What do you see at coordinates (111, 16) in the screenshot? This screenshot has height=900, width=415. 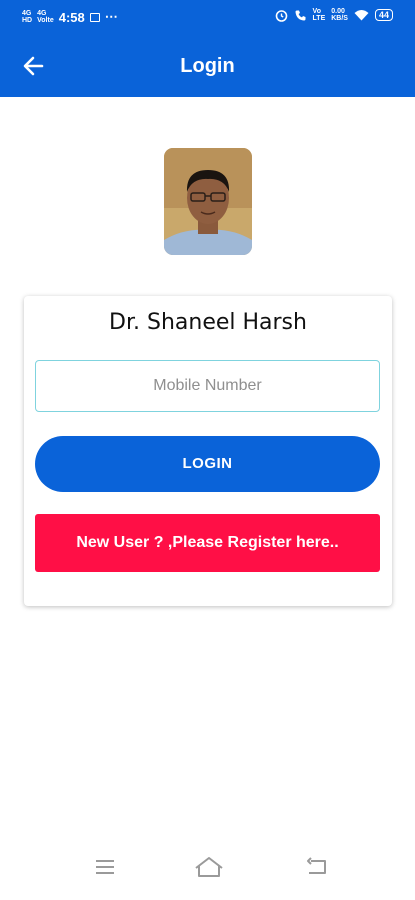 I see `more-notifications-icon: ⋯` at bounding box center [111, 16].